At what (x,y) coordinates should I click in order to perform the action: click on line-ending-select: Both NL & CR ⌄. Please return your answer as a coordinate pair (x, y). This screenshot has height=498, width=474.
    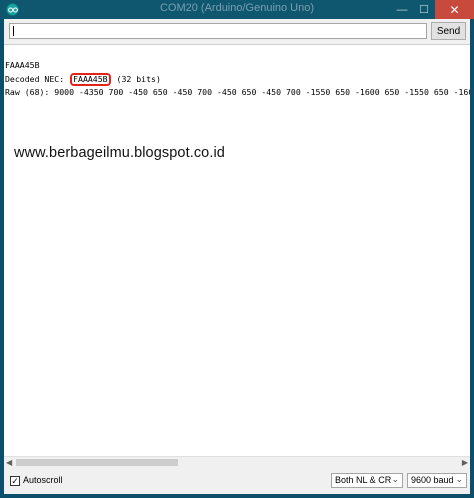
    Looking at the image, I should click on (367, 480).